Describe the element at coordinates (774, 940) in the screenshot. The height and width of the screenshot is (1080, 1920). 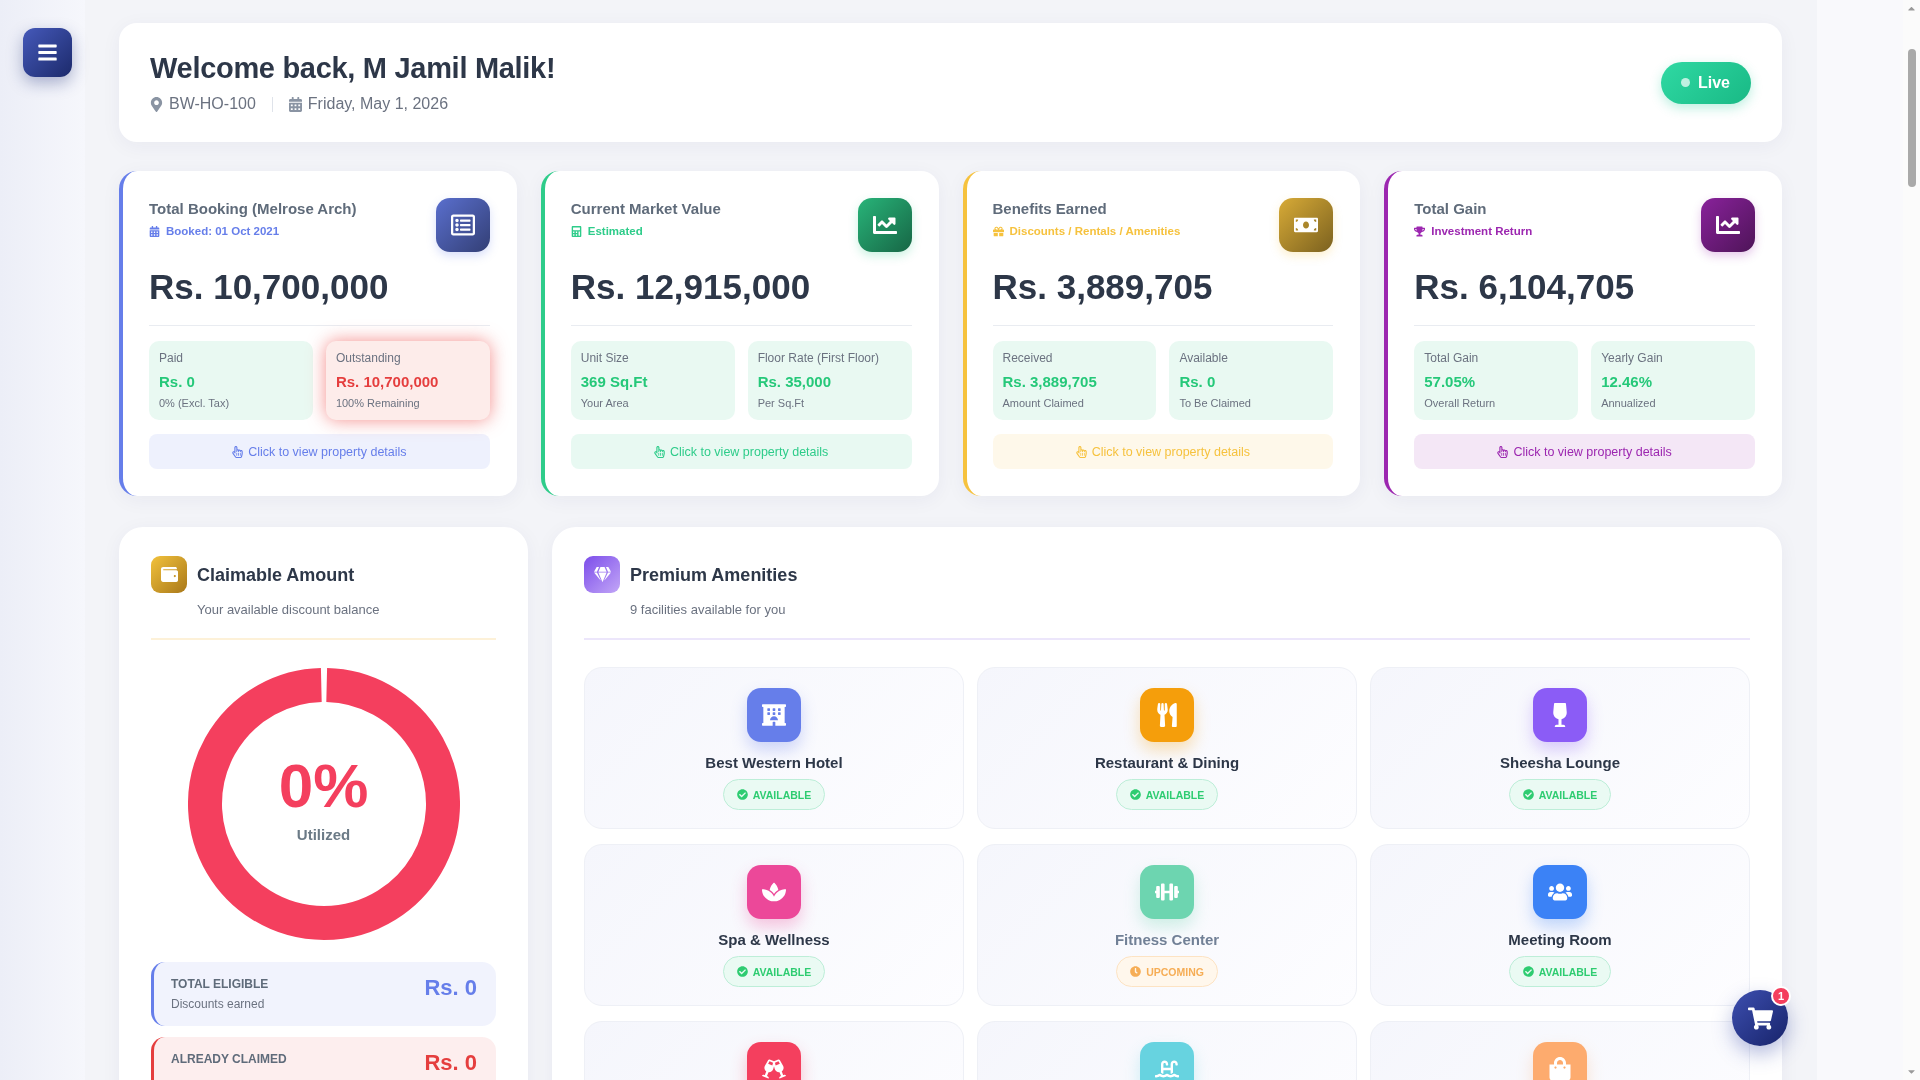
I see `amenity-name: Spa & Wellness` at that location.